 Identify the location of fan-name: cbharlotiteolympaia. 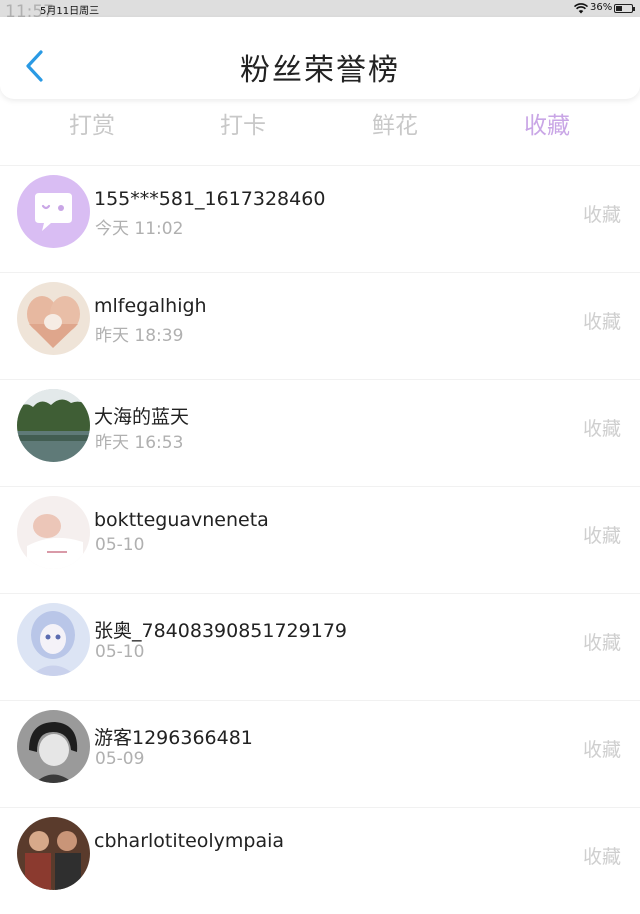
(189, 841).